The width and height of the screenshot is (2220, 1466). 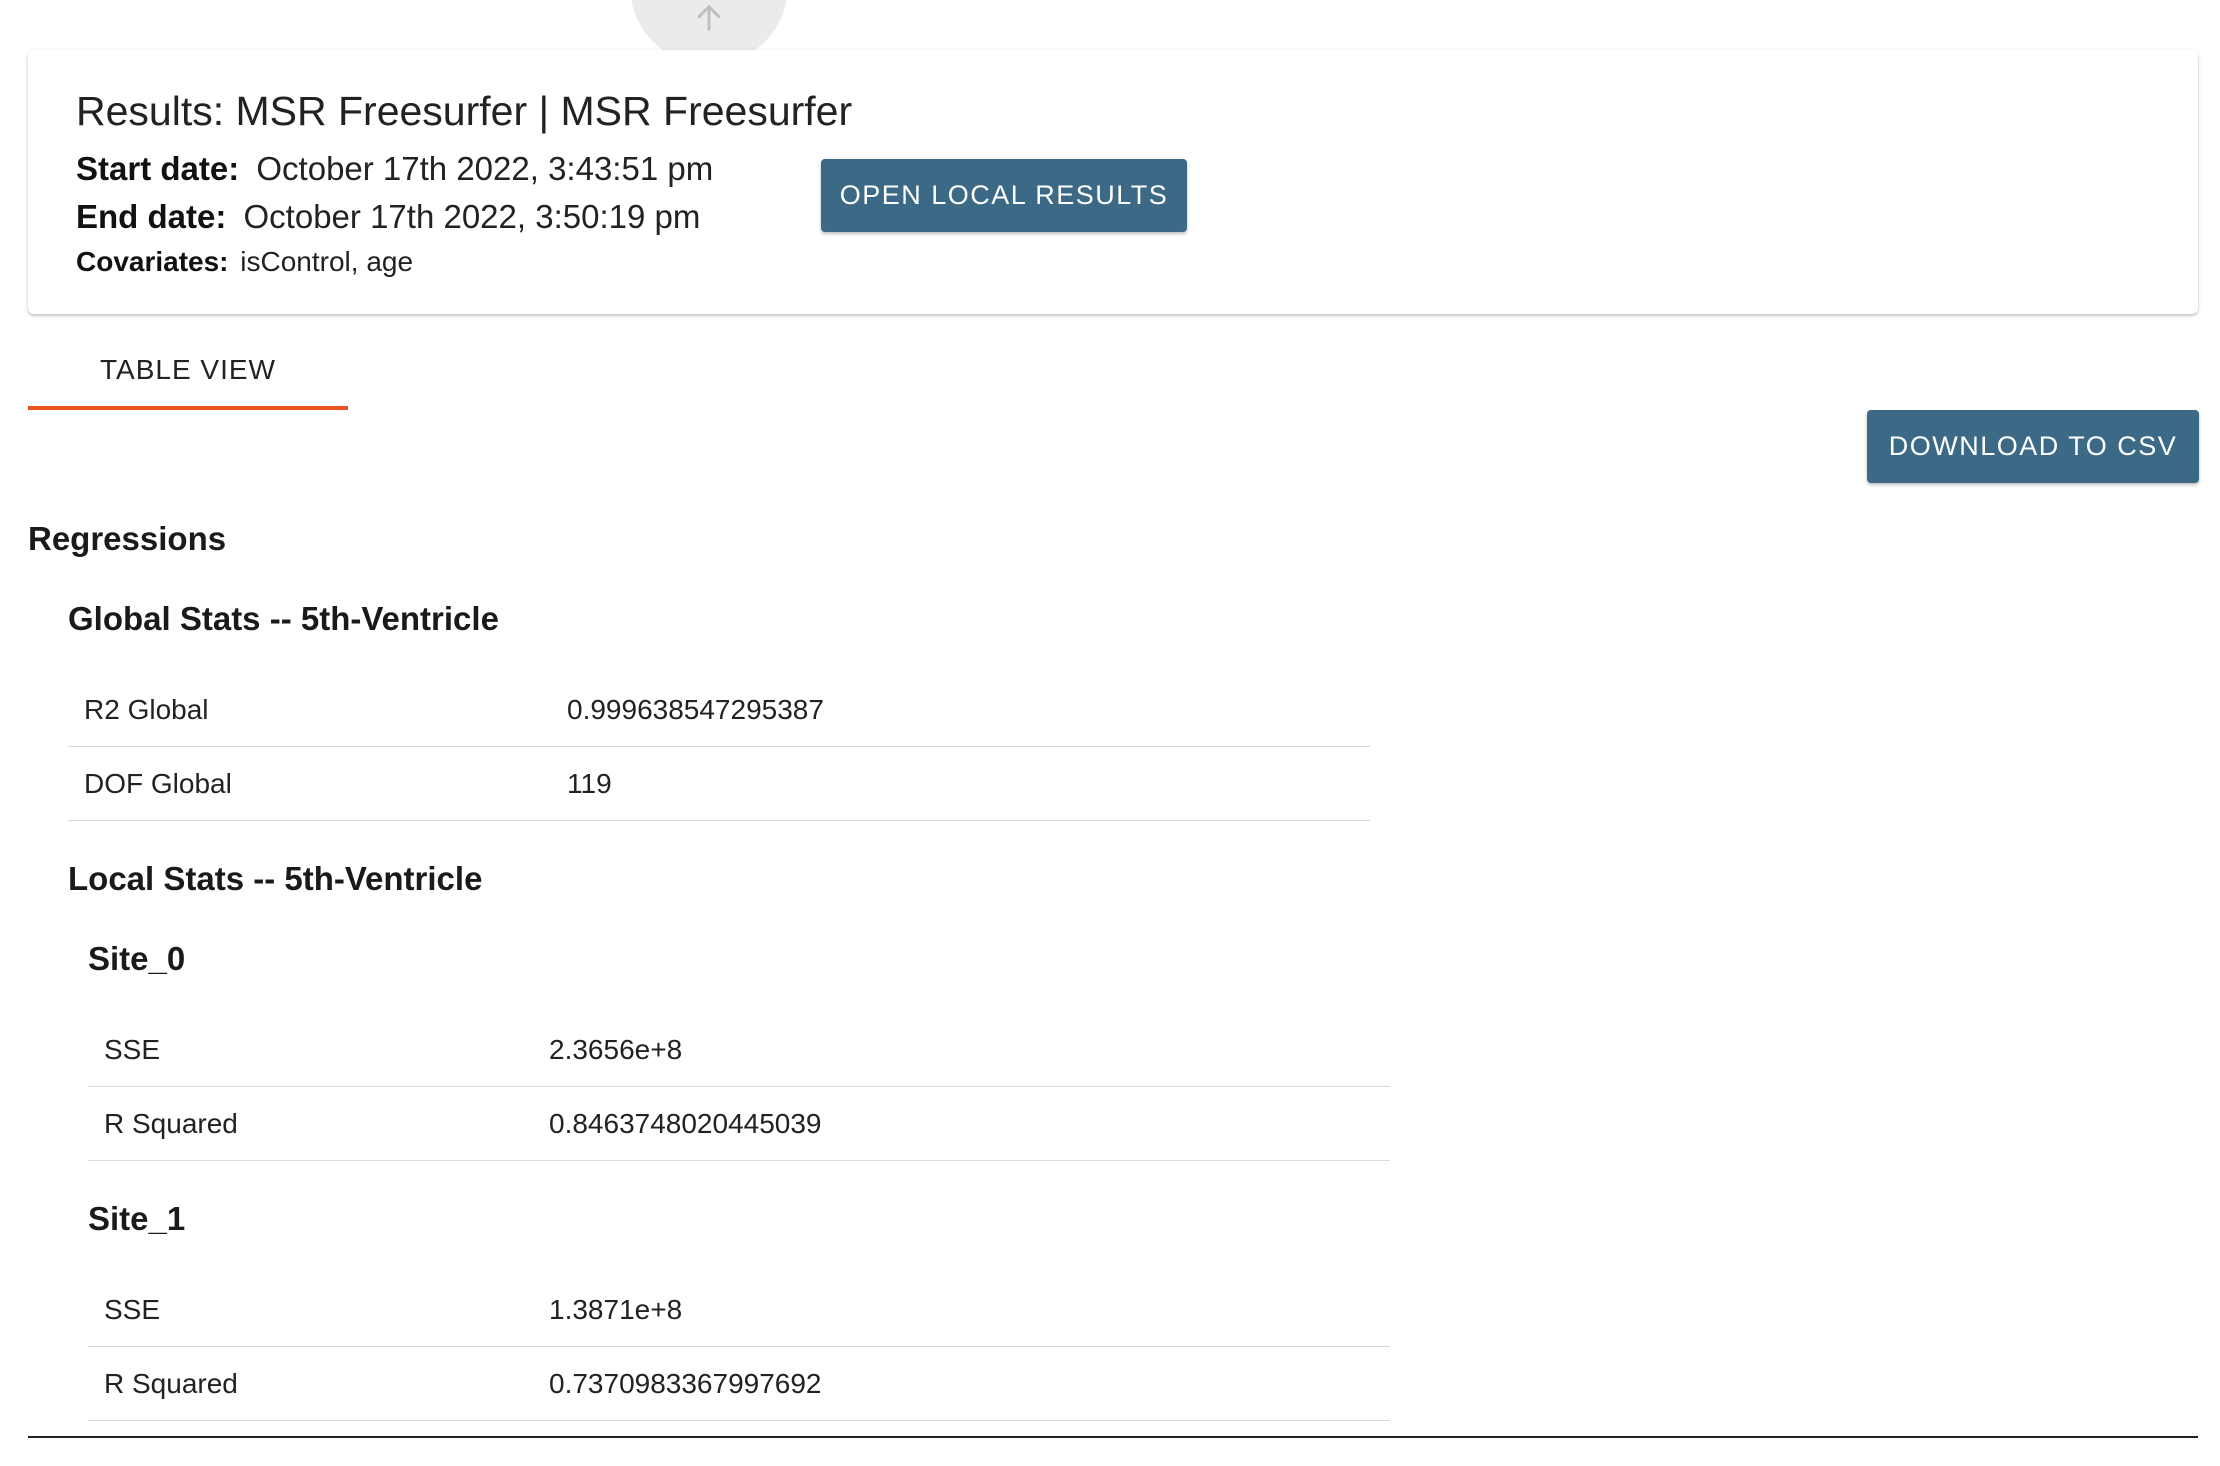 I want to click on end-date-label: End date:, so click(x=151, y=216).